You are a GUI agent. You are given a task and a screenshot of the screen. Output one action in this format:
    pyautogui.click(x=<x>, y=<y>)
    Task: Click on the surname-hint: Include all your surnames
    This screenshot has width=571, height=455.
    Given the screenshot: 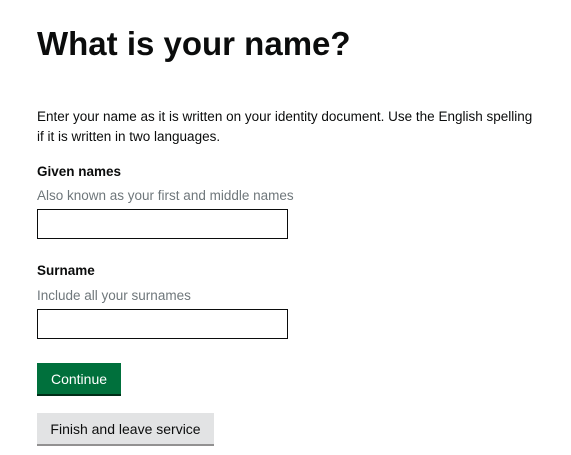 What is the action you would take?
    pyautogui.click(x=114, y=295)
    